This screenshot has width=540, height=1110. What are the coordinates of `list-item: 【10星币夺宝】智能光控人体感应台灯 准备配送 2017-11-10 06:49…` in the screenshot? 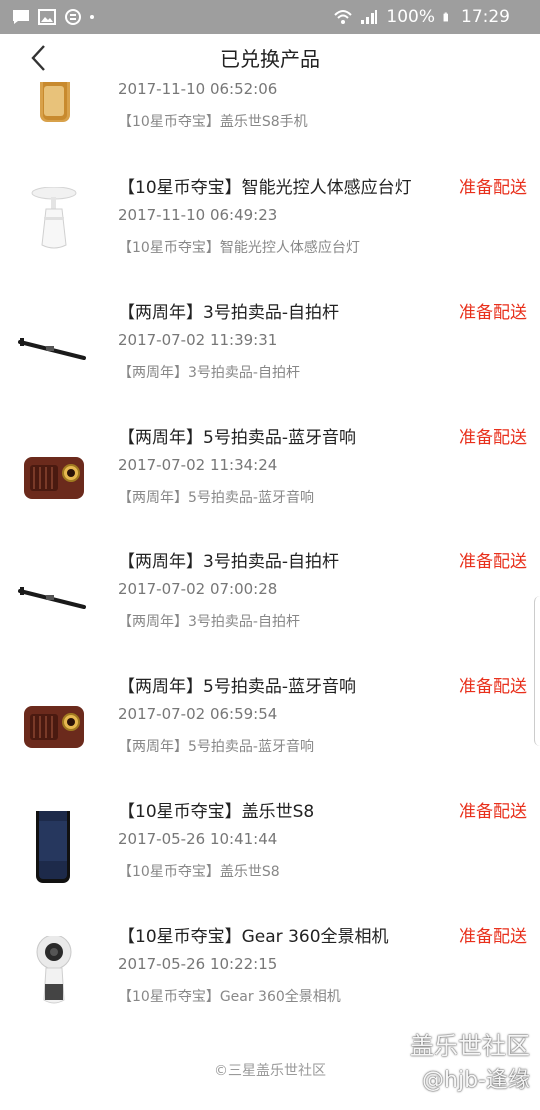 It's located at (270, 231).